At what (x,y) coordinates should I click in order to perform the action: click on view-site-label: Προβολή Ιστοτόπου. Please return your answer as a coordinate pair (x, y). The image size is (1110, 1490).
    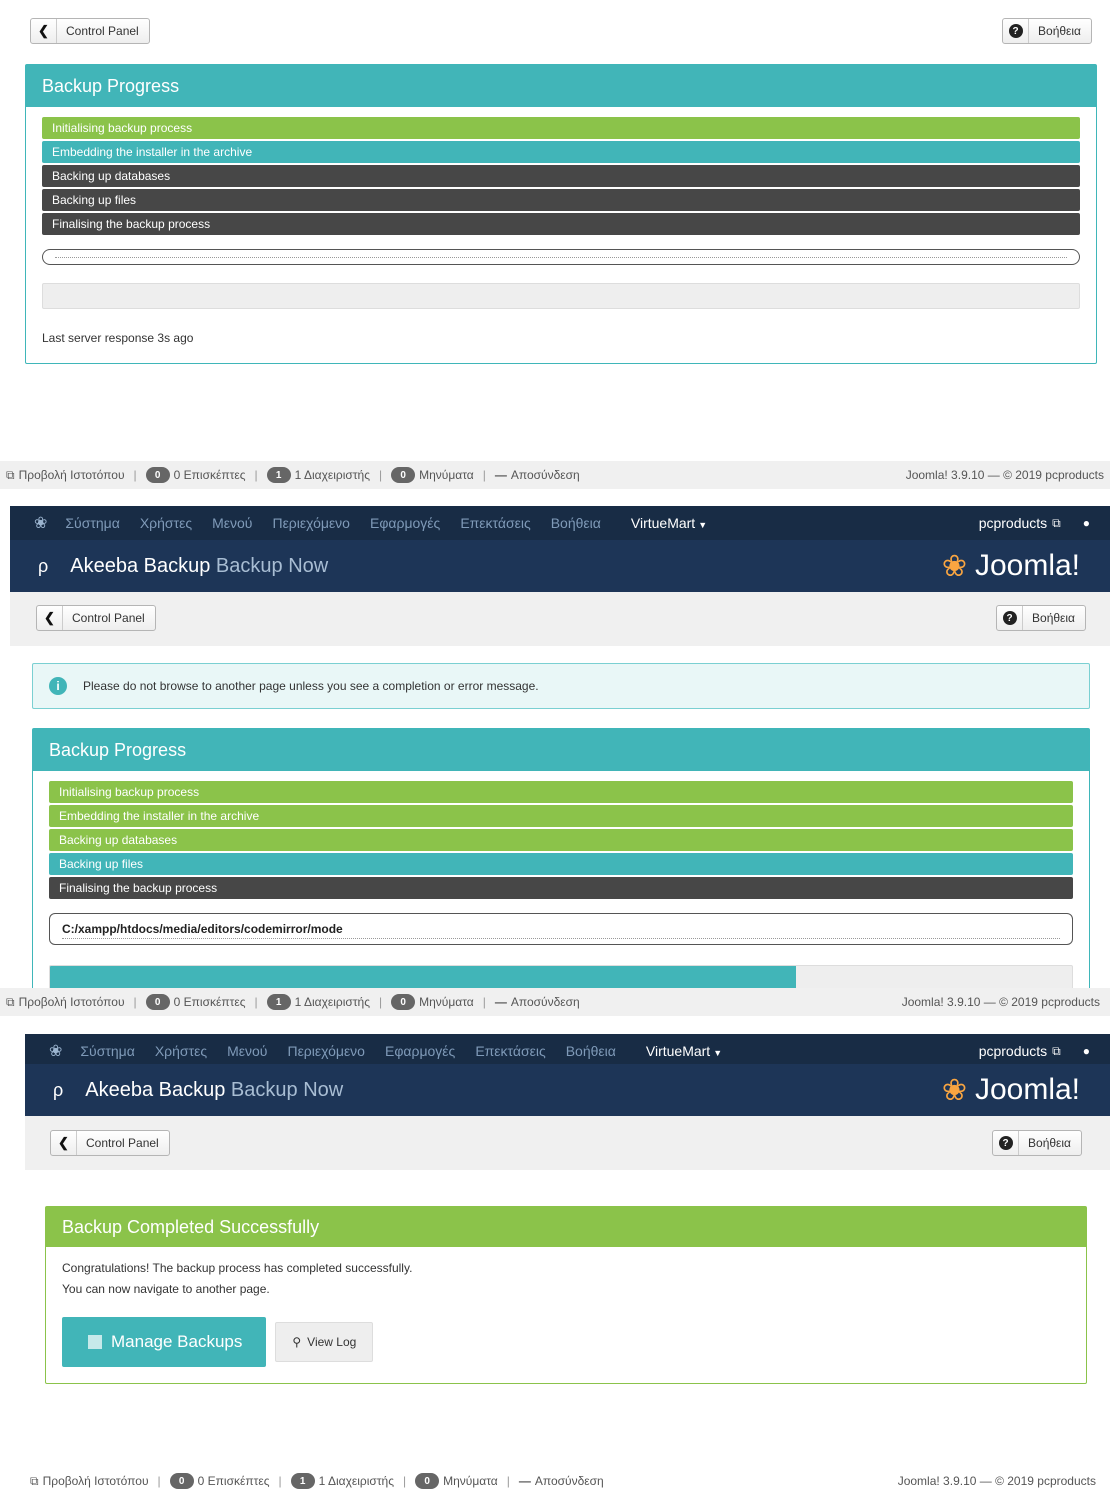
    Looking at the image, I should click on (95, 1481).